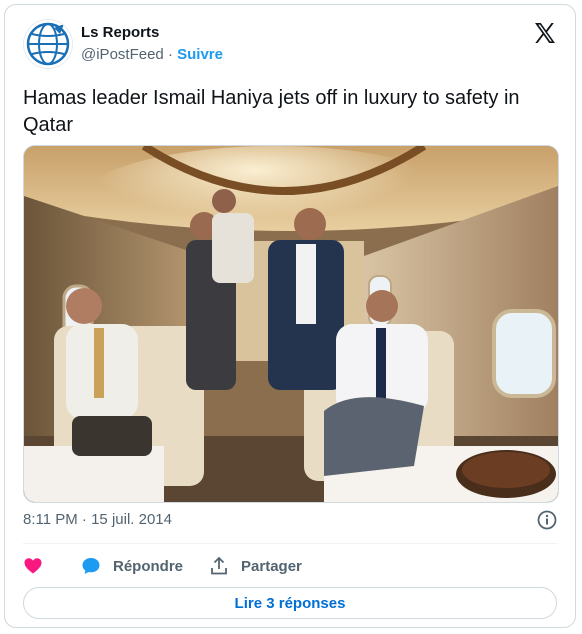  I want to click on share-button: Partager, so click(255, 566).